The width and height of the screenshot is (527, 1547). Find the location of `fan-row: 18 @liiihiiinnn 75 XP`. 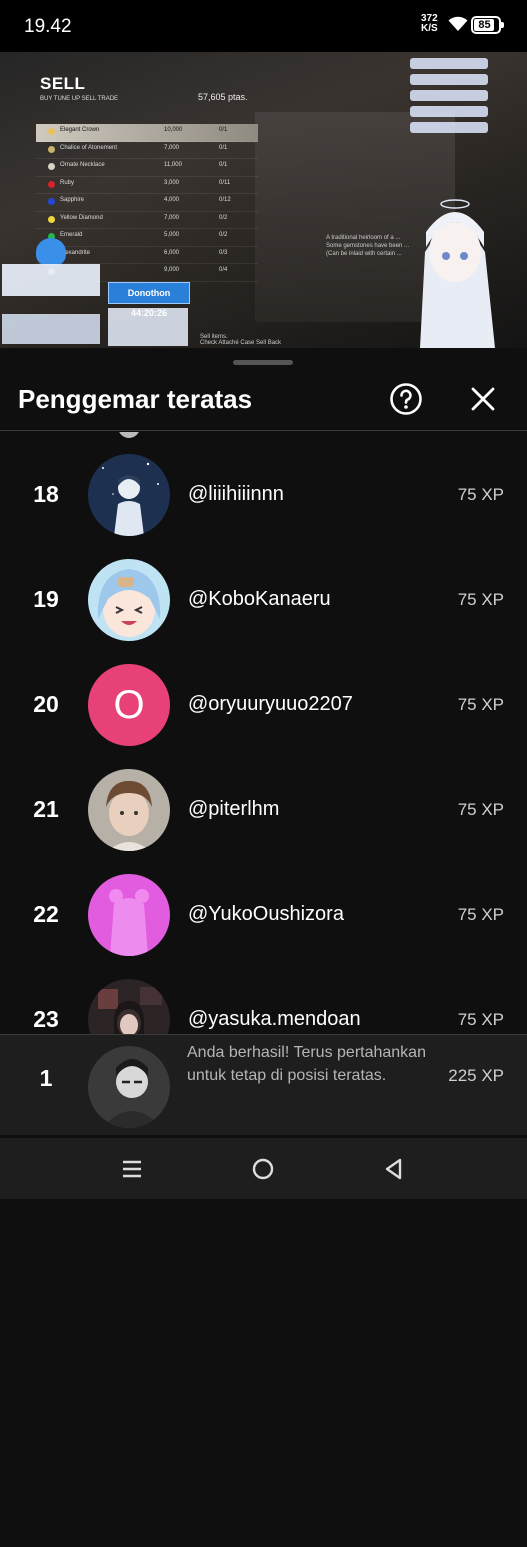

fan-row: 18 @liiihiiinnn 75 XP is located at coordinates (263, 495).